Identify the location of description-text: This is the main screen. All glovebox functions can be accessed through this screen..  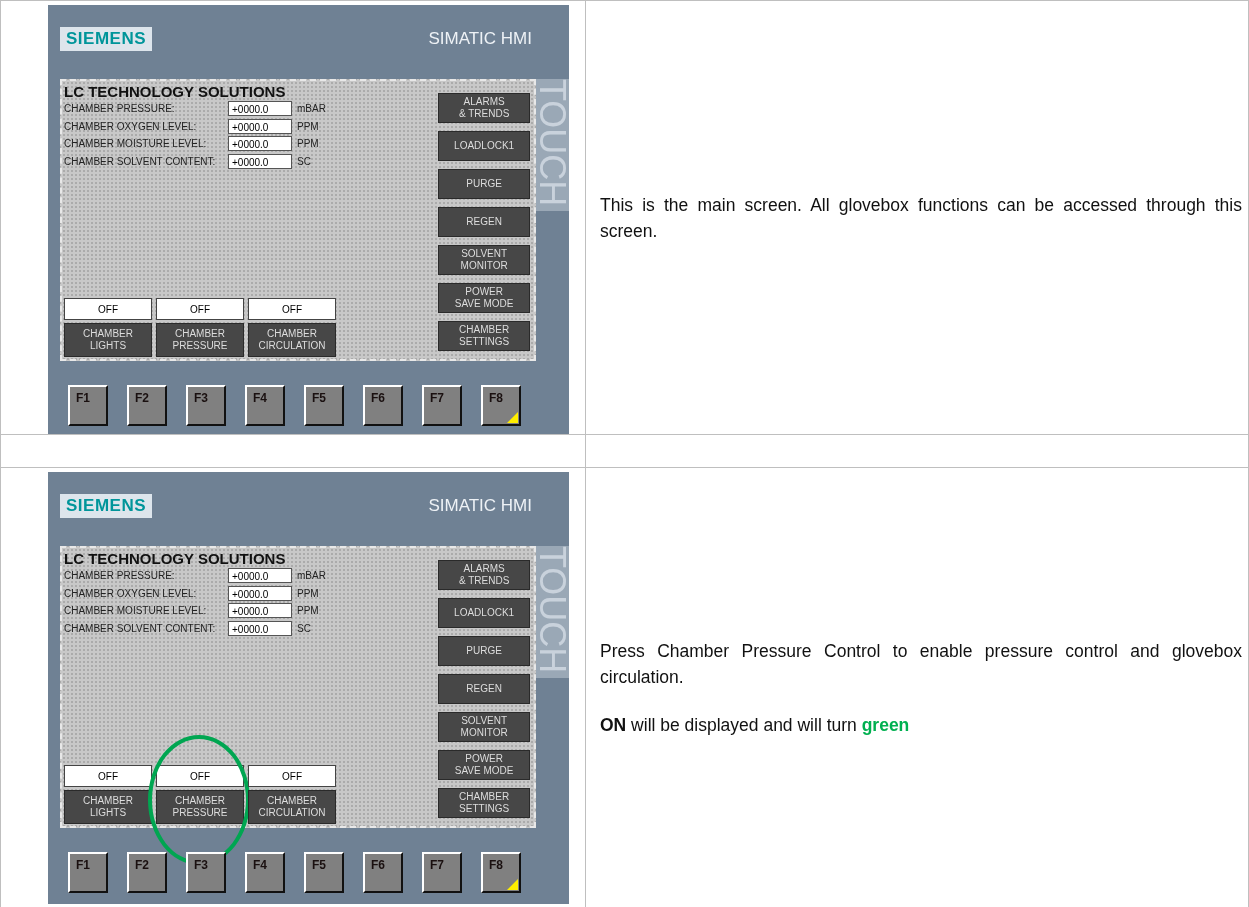
(921, 218).